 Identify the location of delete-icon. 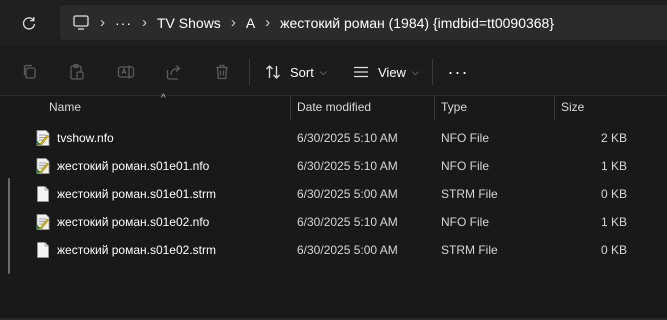
(222, 72).